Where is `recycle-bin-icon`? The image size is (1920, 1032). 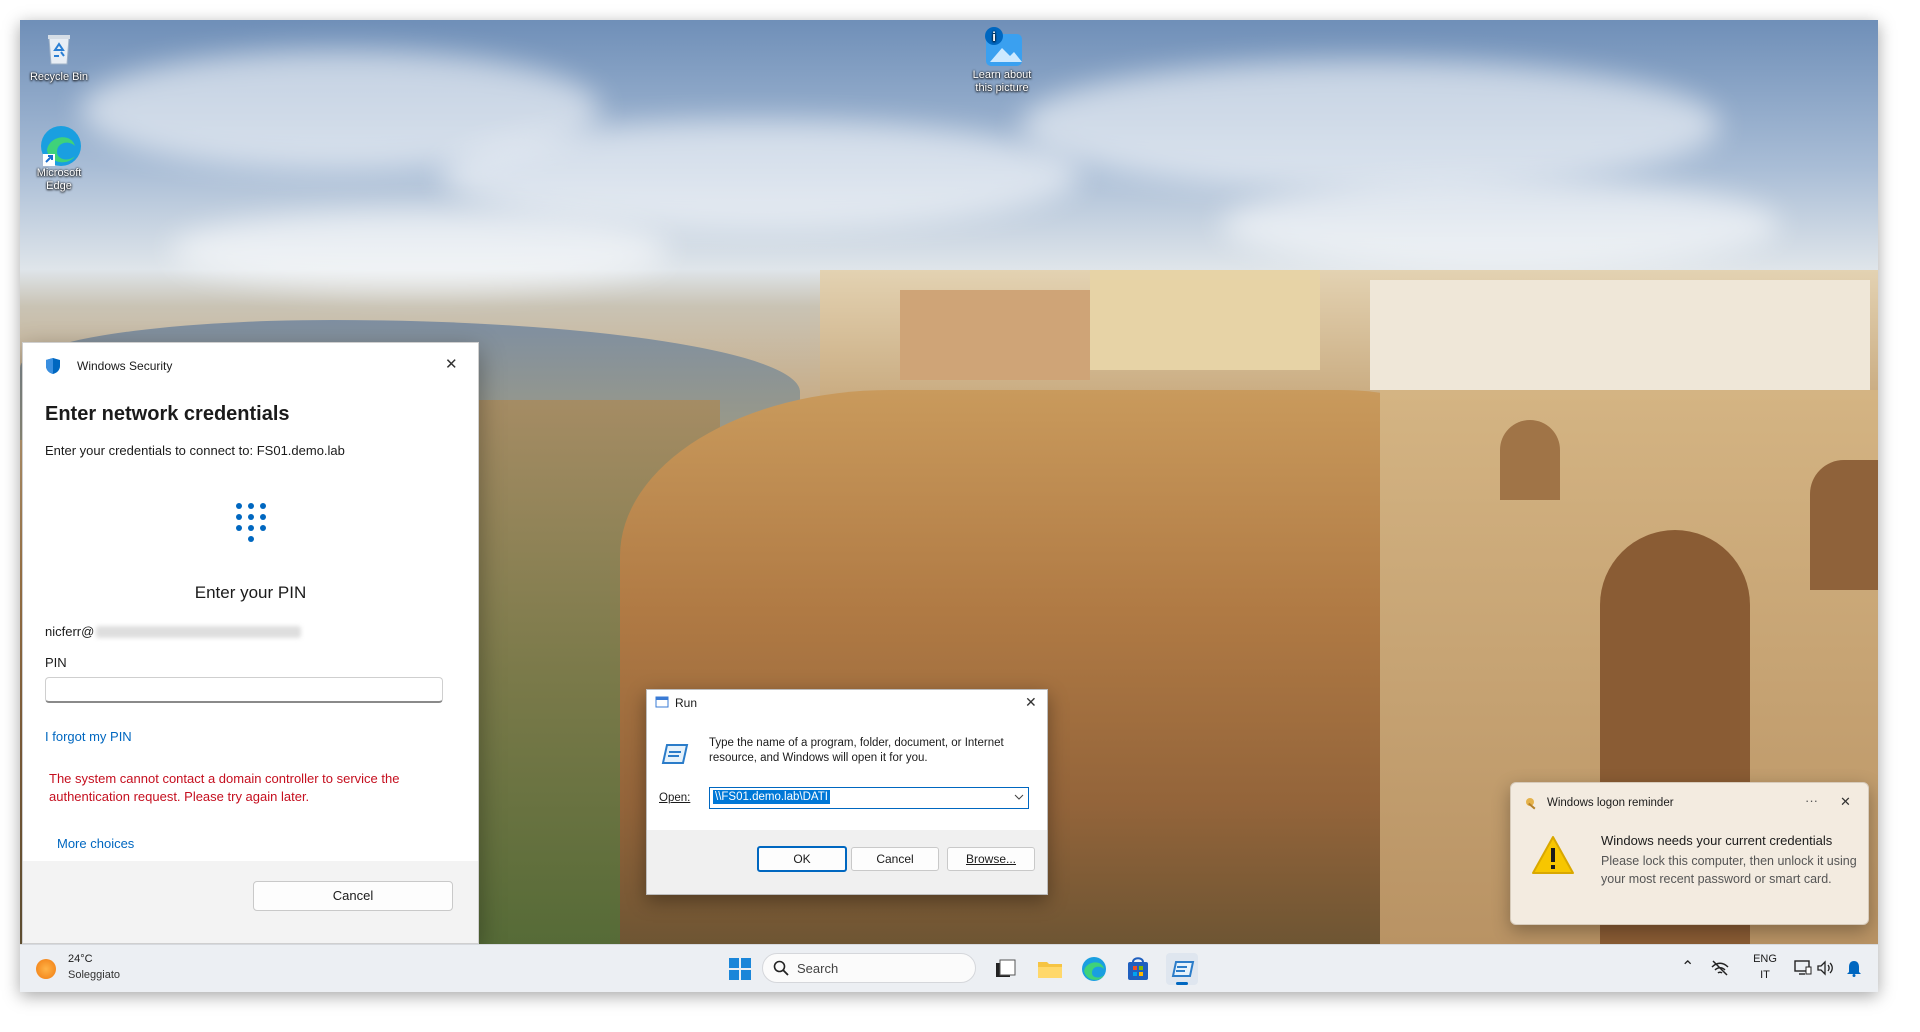 recycle-bin-icon is located at coordinates (59, 48).